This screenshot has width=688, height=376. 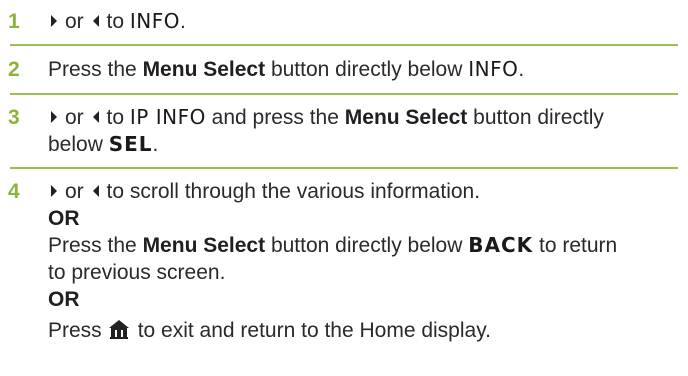 I want to click on step-1: 1 or to INFO., so click(x=344, y=22).